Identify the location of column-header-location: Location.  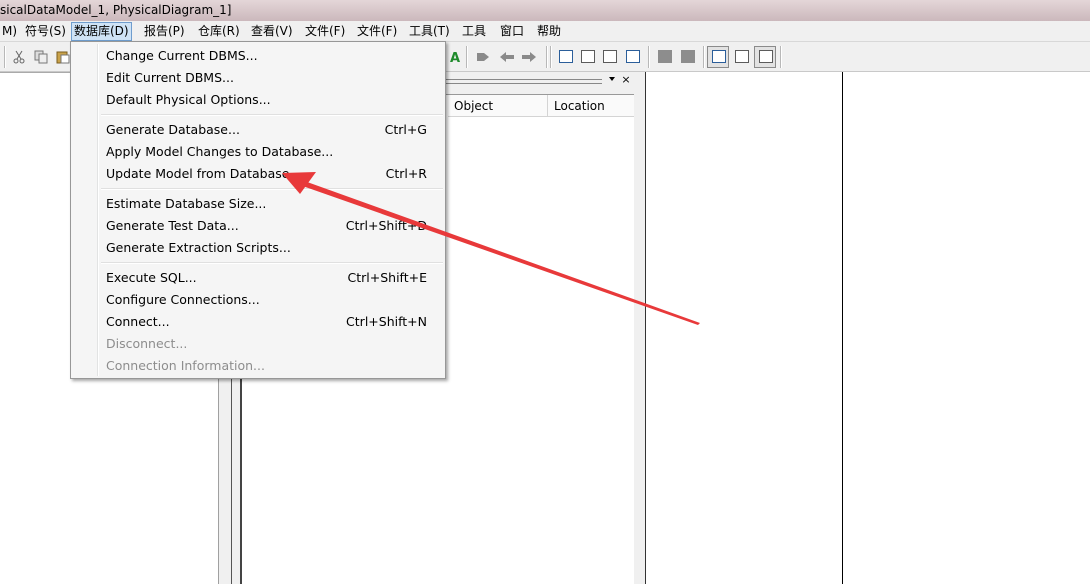
(592, 106).